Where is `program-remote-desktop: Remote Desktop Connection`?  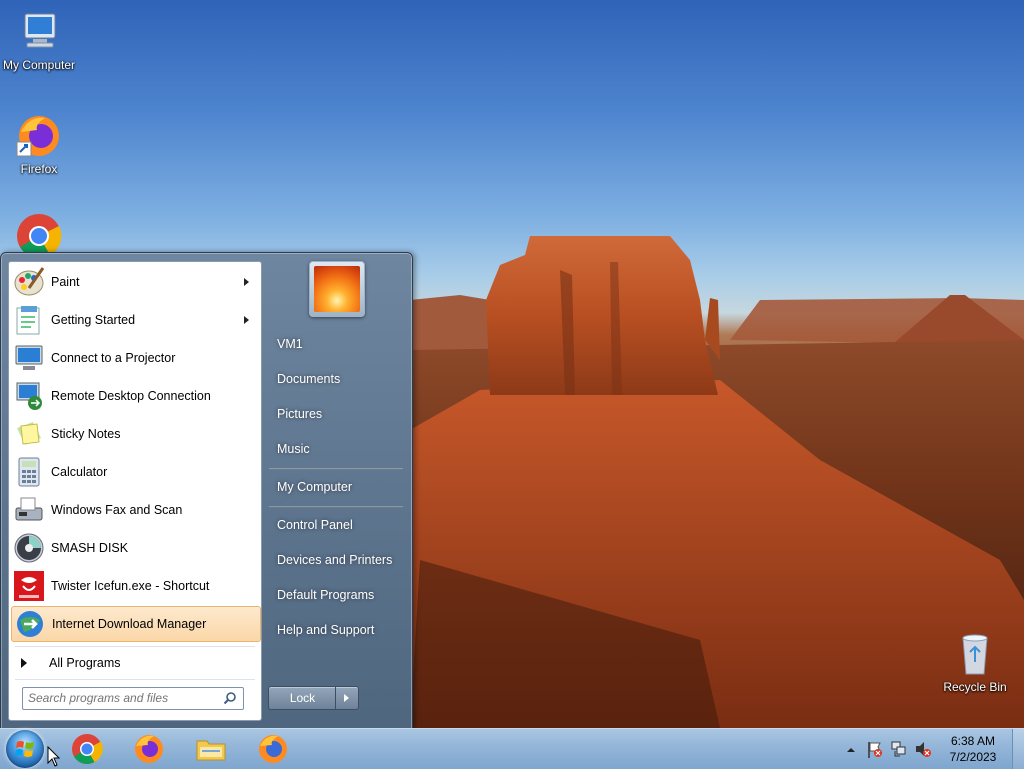 program-remote-desktop: Remote Desktop Connection is located at coordinates (135, 396).